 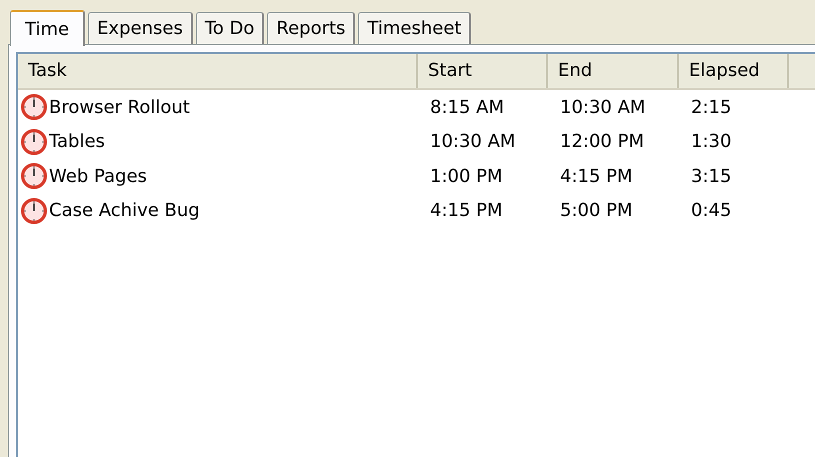 I want to click on table-cell: Case Achive Bug, so click(x=124, y=211).